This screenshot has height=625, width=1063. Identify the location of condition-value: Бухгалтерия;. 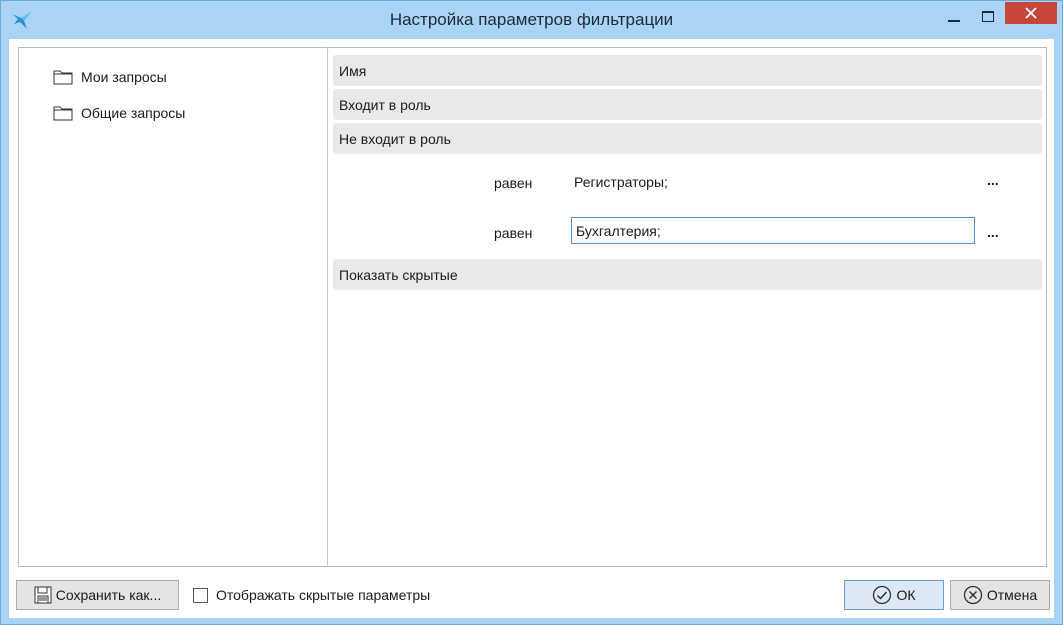
(618, 230).